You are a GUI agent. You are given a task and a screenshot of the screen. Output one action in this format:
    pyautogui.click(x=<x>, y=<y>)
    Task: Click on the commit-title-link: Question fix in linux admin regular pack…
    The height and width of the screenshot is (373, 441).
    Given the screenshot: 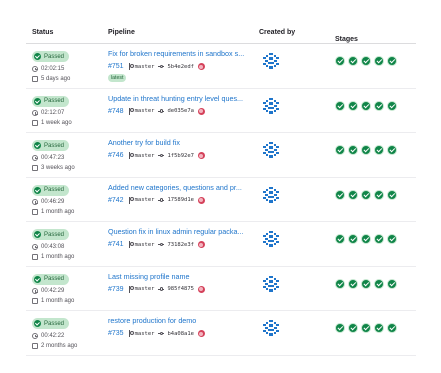 What is the action you would take?
    pyautogui.click(x=178, y=232)
    